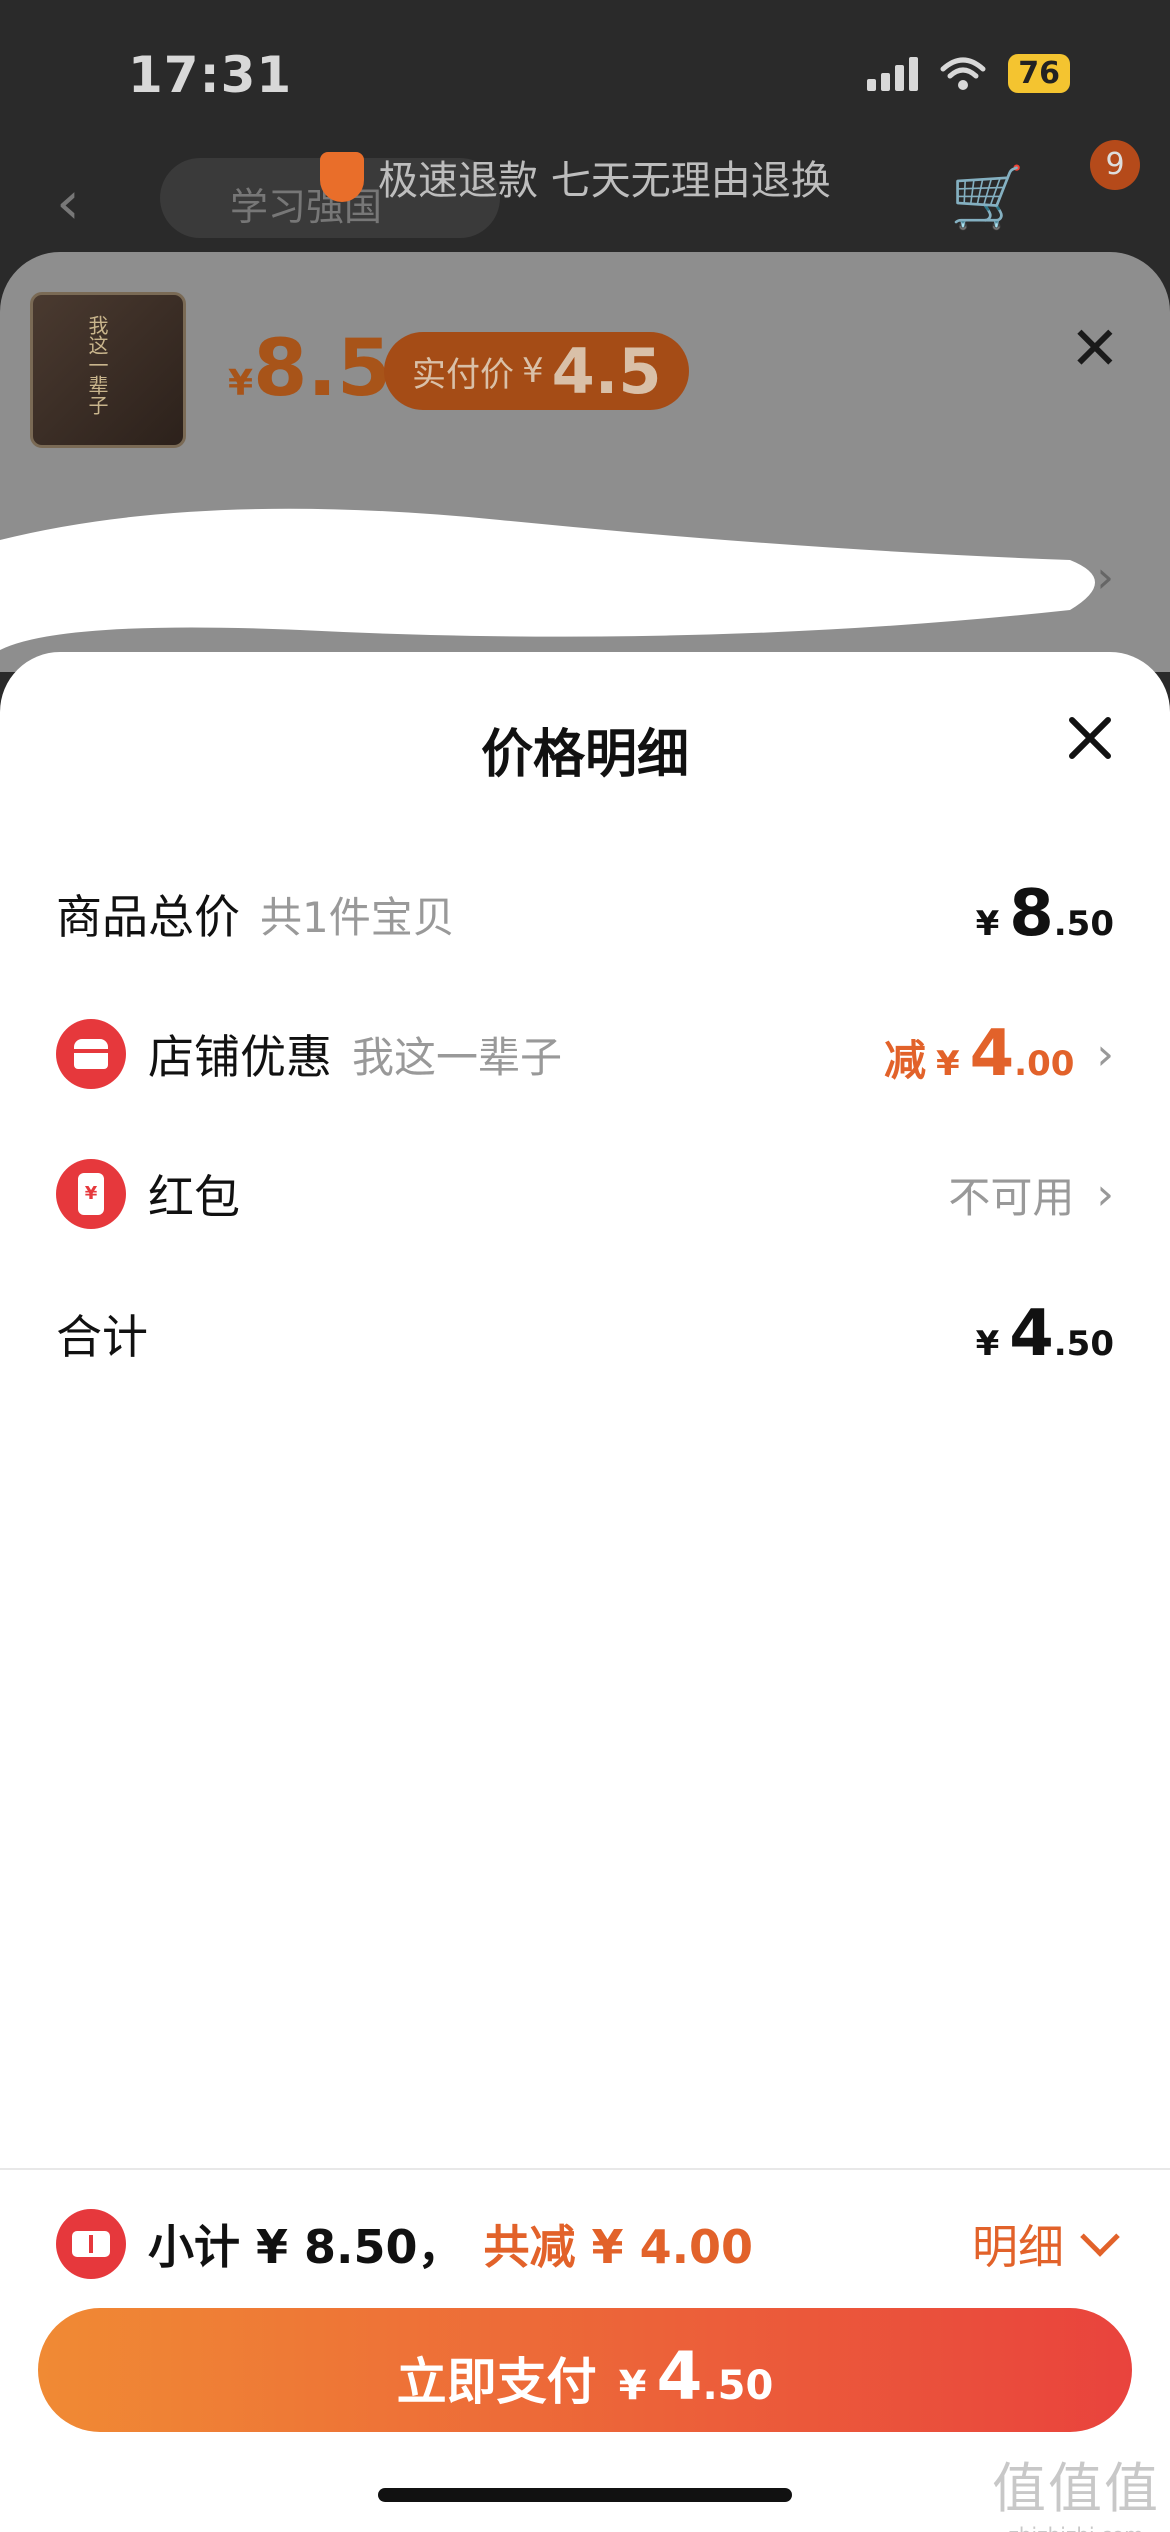 This screenshot has height=2532, width=1170. I want to click on pay-label: 立即支付, so click(496, 2382).